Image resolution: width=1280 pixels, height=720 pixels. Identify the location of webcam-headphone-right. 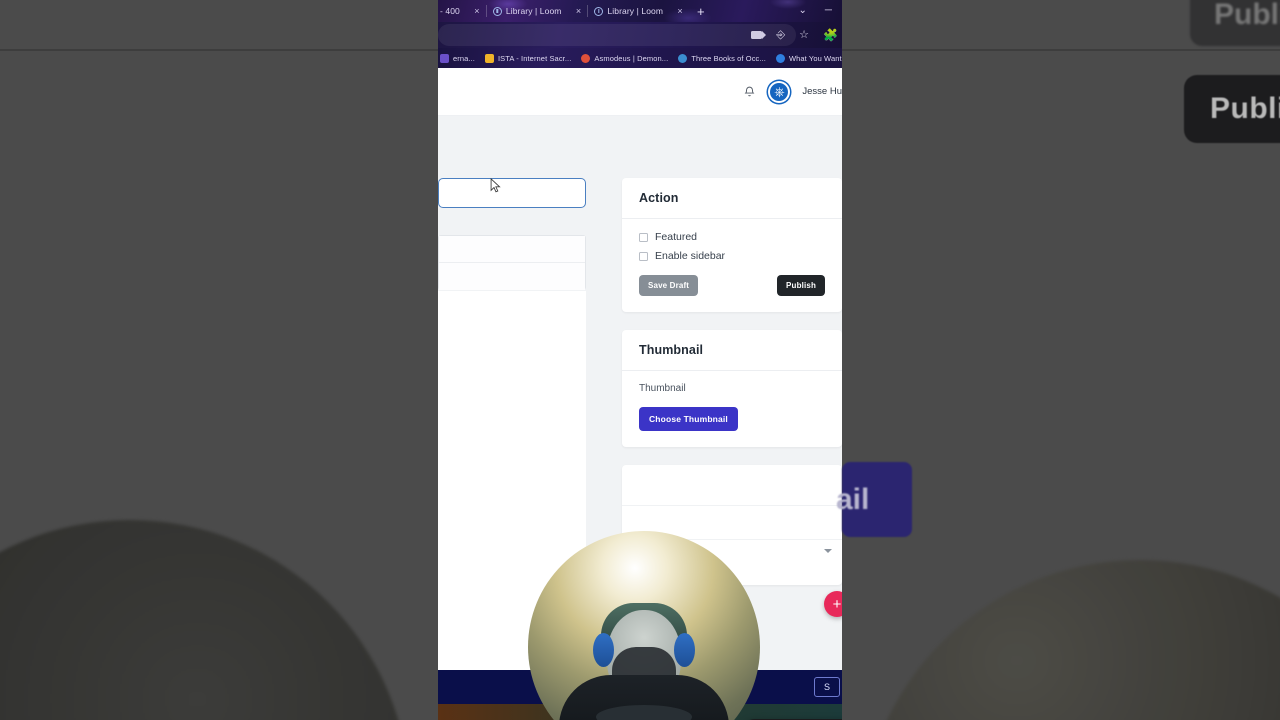
(685, 650).